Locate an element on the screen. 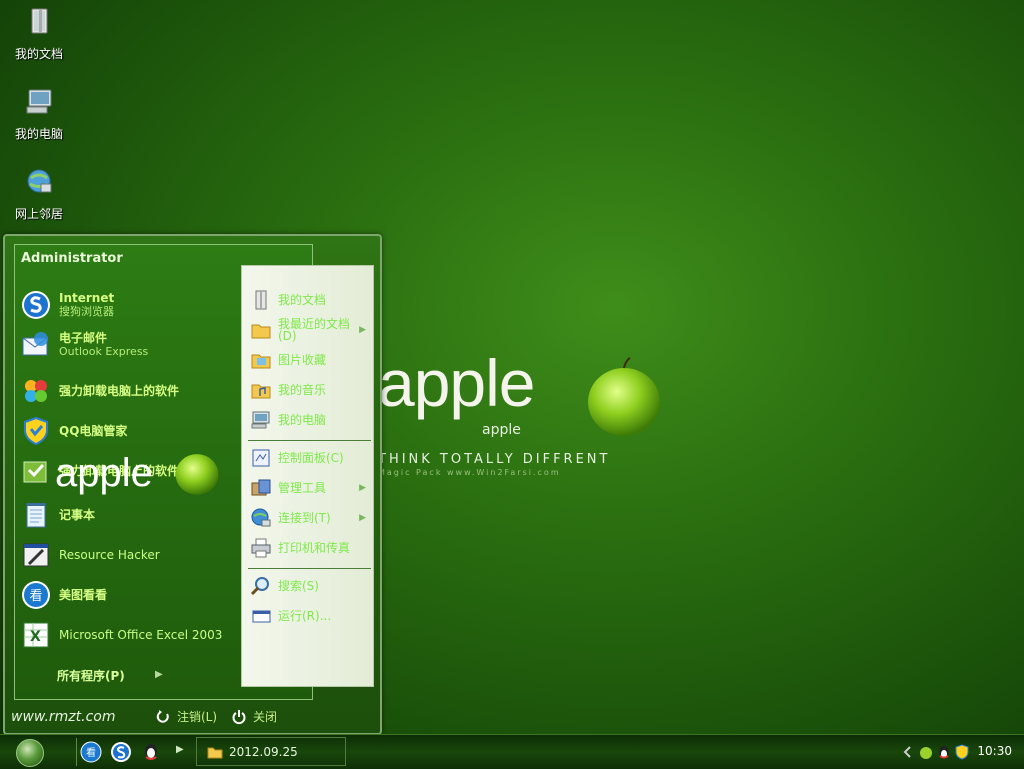 The width and height of the screenshot is (1024, 769). tray-shield-icon is located at coordinates (962, 752).